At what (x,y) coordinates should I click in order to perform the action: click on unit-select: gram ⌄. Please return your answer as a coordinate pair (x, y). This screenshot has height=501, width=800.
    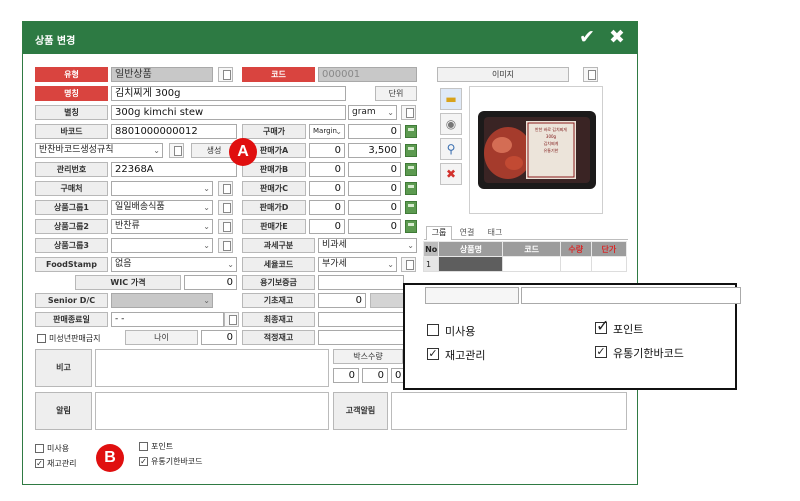
    Looking at the image, I should click on (372, 112).